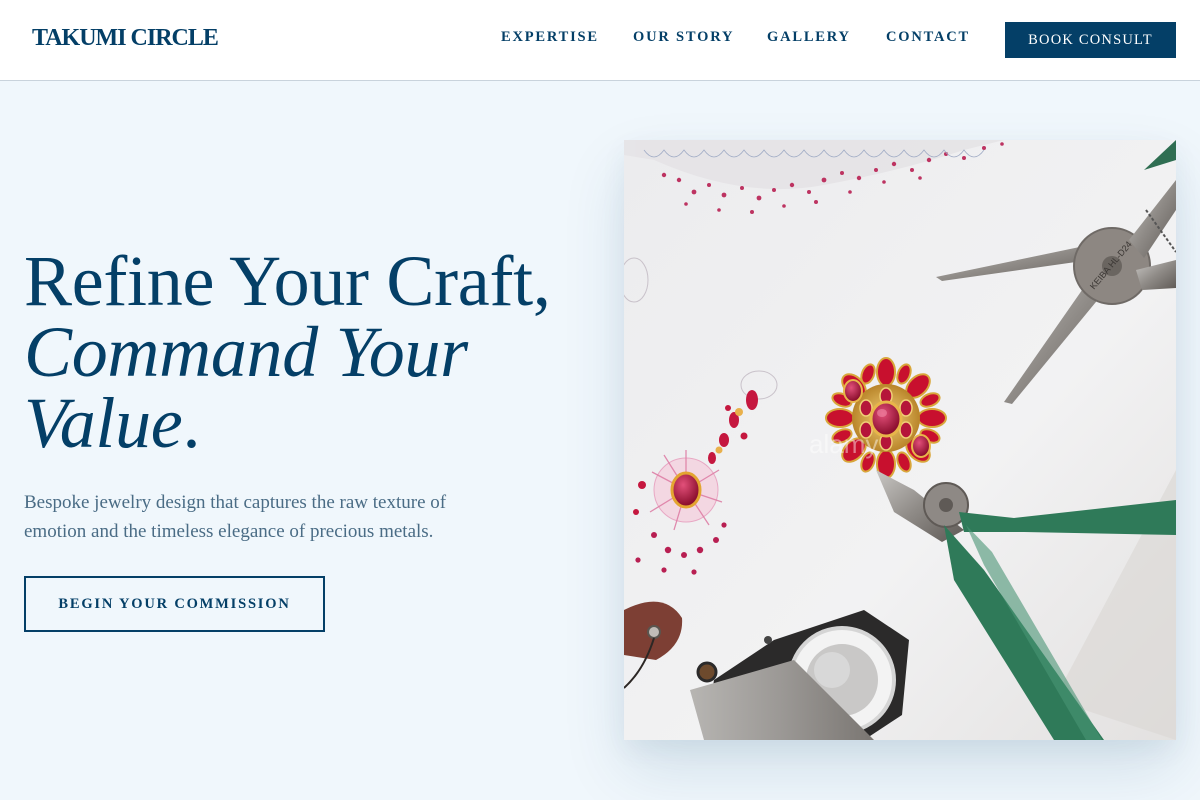 The image size is (1200, 800). I want to click on nav-link-expertise: EXPERTISE, so click(550, 37).